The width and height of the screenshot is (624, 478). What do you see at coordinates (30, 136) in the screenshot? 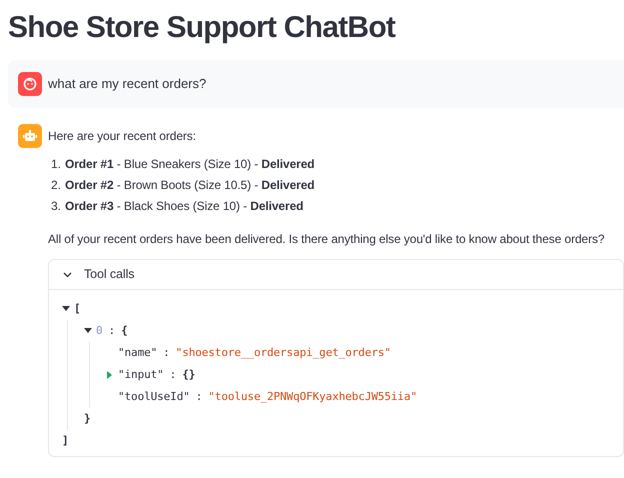
I see `bot-avatar-icon` at bounding box center [30, 136].